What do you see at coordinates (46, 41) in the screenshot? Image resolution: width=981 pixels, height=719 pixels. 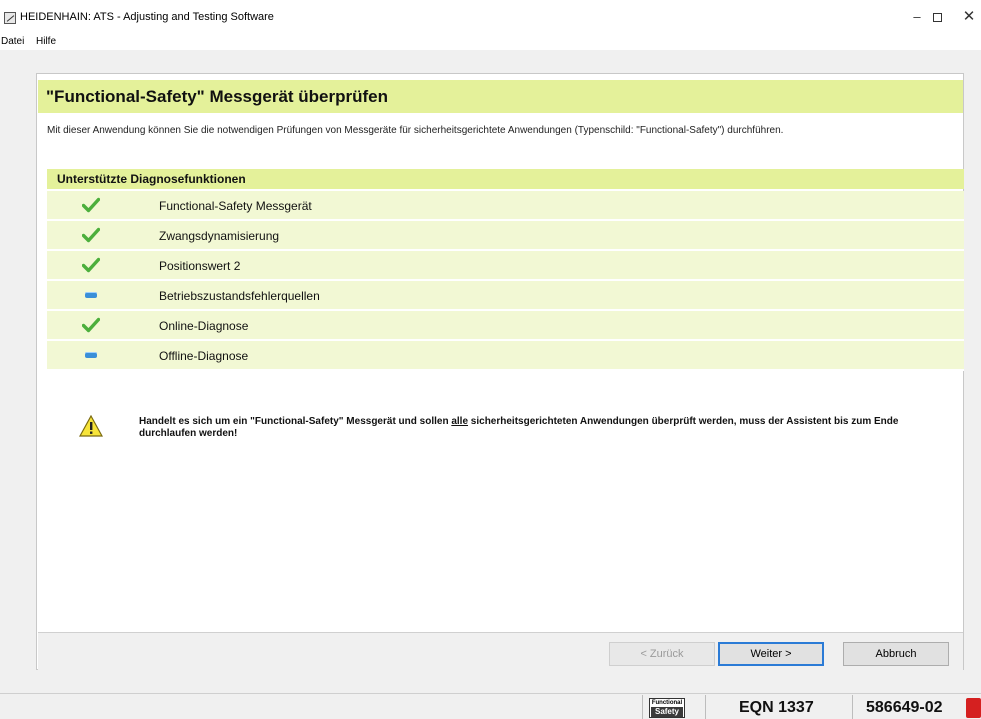 I see `menu-hilfe: Hilfe` at bounding box center [46, 41].